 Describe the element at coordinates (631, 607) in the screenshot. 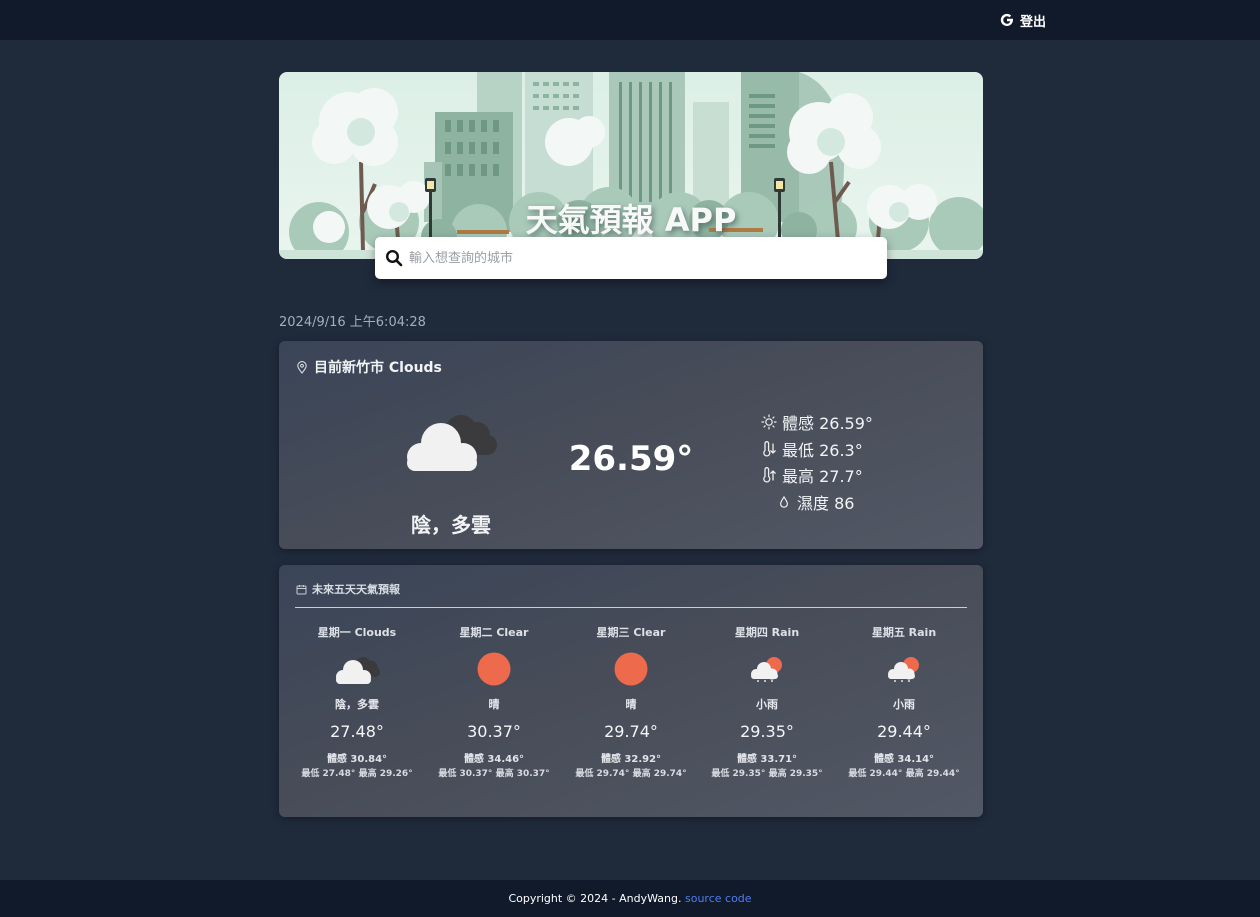

I see `divider` at that location.